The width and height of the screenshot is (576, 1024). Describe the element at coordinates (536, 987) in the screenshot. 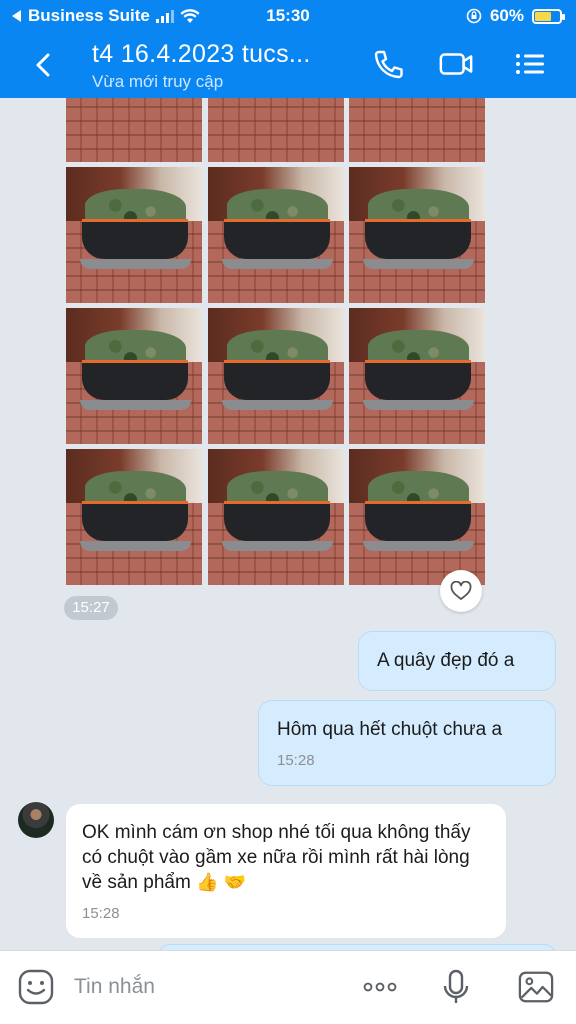

I see `image-gallery-icon` at that location.